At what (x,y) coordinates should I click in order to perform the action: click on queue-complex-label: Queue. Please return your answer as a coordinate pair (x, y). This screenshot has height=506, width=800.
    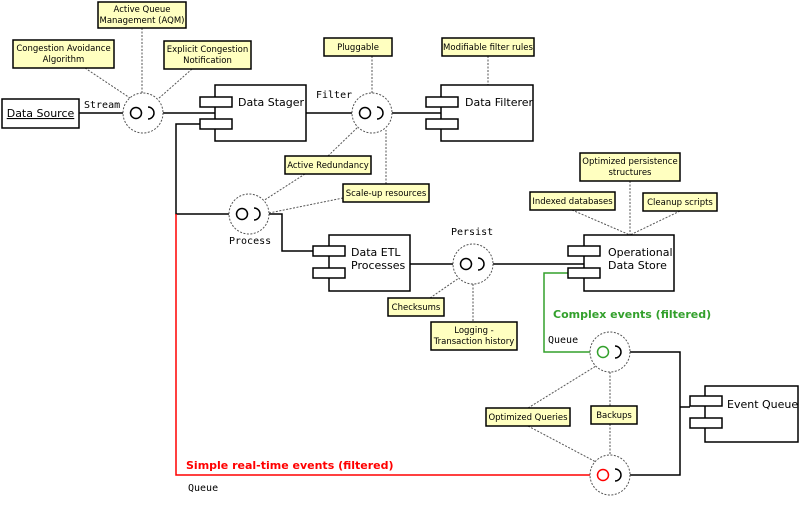
    Looking at the image, I should click on (563, 340).